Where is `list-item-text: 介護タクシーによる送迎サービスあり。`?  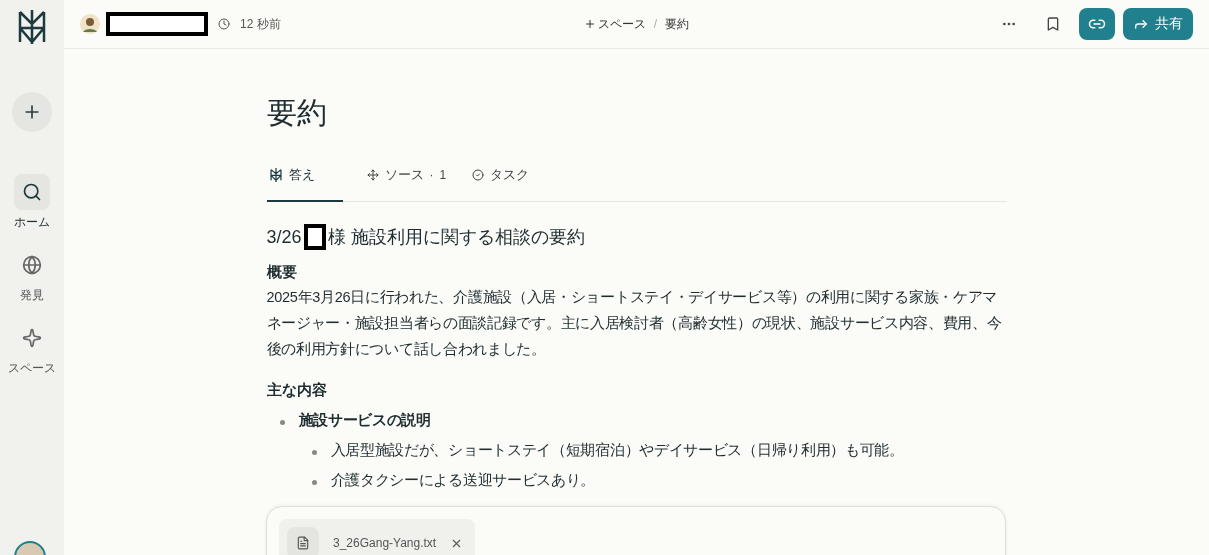 list-item-text: 介護タクシーによる送迎サービスあり。 is located at coordinates (463, 480).